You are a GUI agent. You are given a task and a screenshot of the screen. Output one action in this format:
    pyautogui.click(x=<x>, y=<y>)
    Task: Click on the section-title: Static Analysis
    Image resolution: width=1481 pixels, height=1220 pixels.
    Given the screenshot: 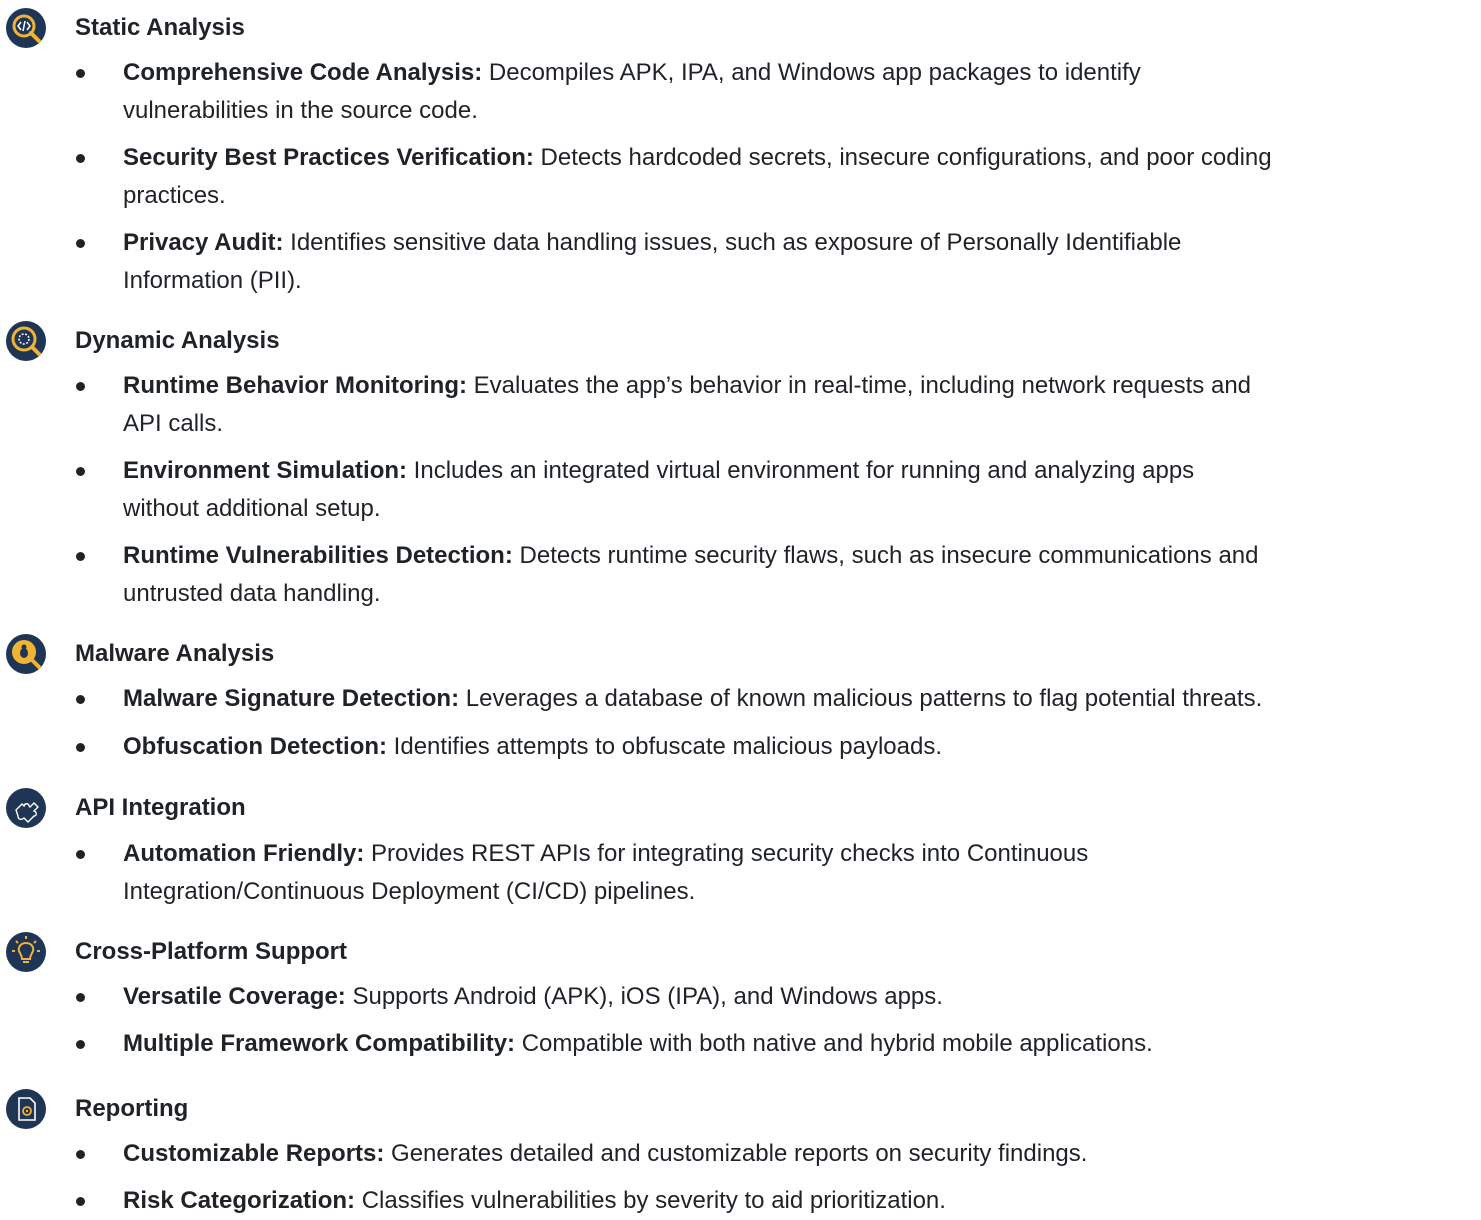 What is the action you would take?
    pyautogui.click(x=160, y=27)
    